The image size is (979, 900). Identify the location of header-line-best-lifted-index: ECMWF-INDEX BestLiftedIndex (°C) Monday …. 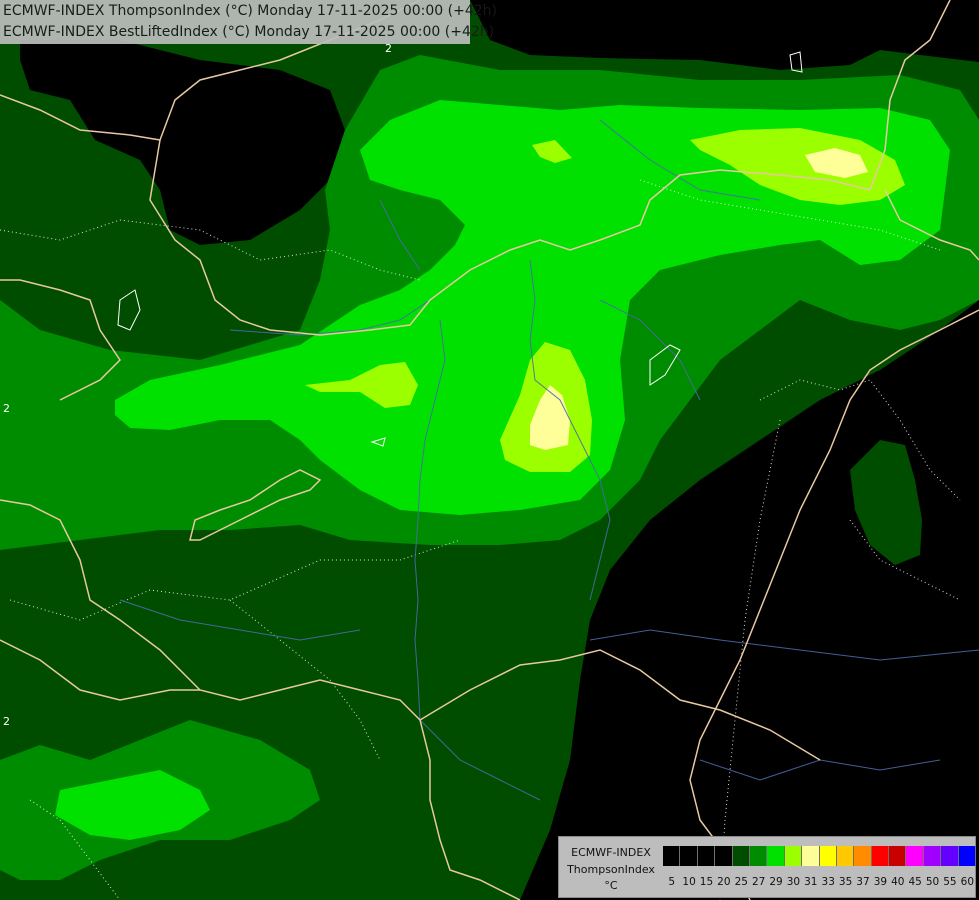
(249, 32).